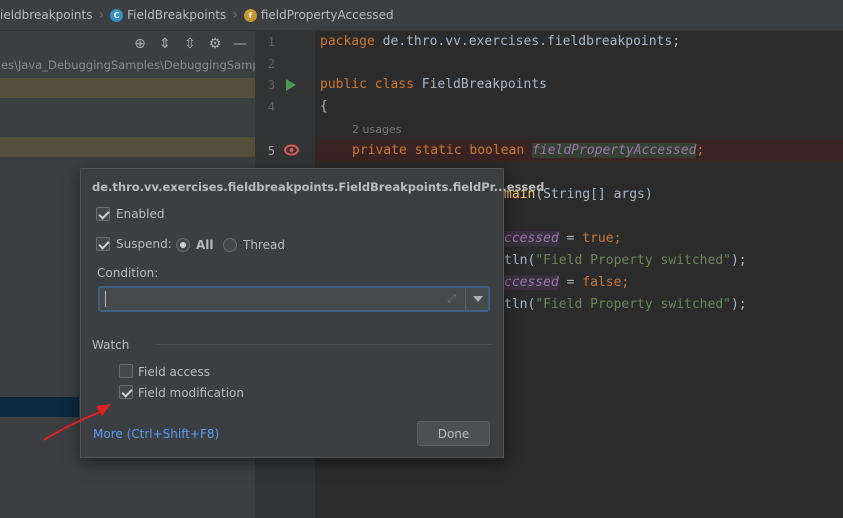 This screenshot has width=843, height=518. I want to click on keyword: false, so click(602, 282).